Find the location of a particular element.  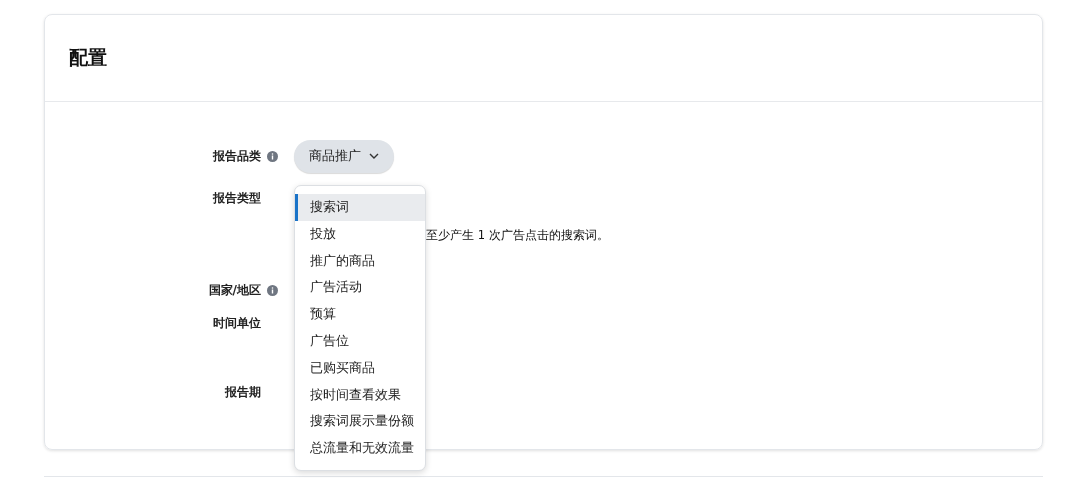

chevron-down-icon is located at coordinates (374, 156).